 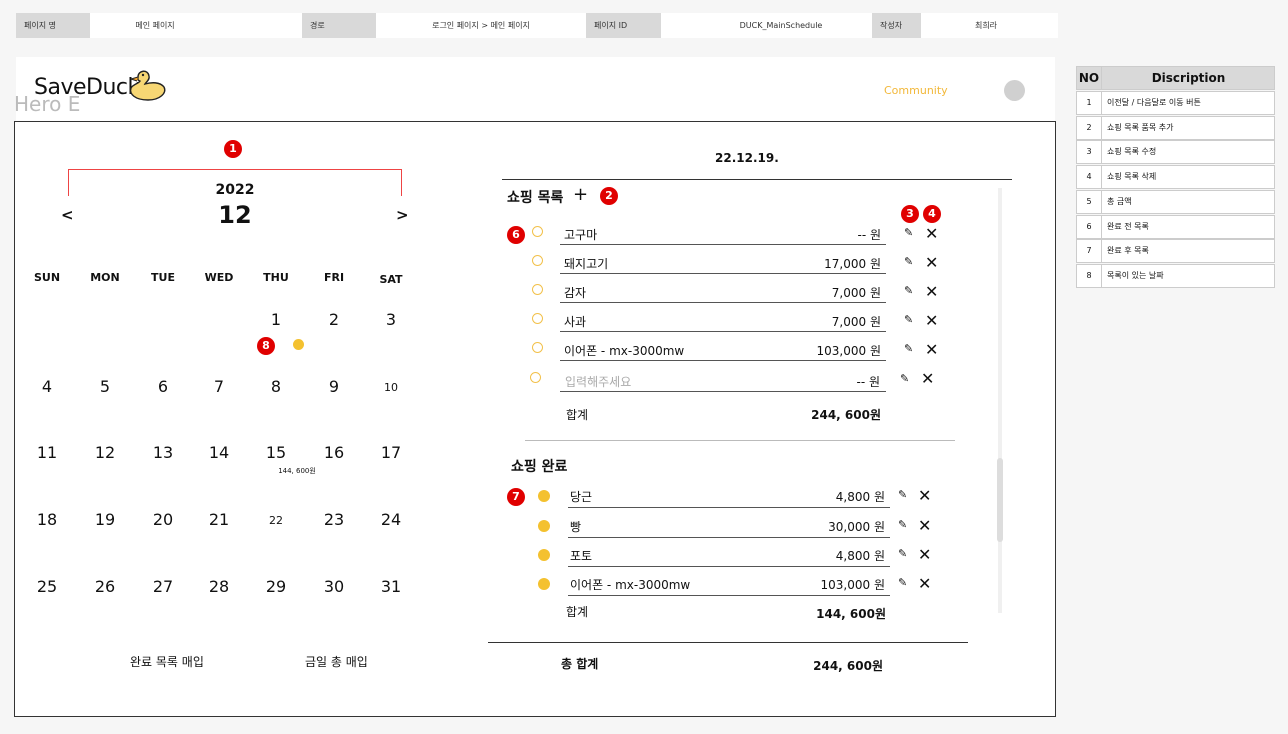 I want to click on calendar-day: 2, so click(x=334, y=319).